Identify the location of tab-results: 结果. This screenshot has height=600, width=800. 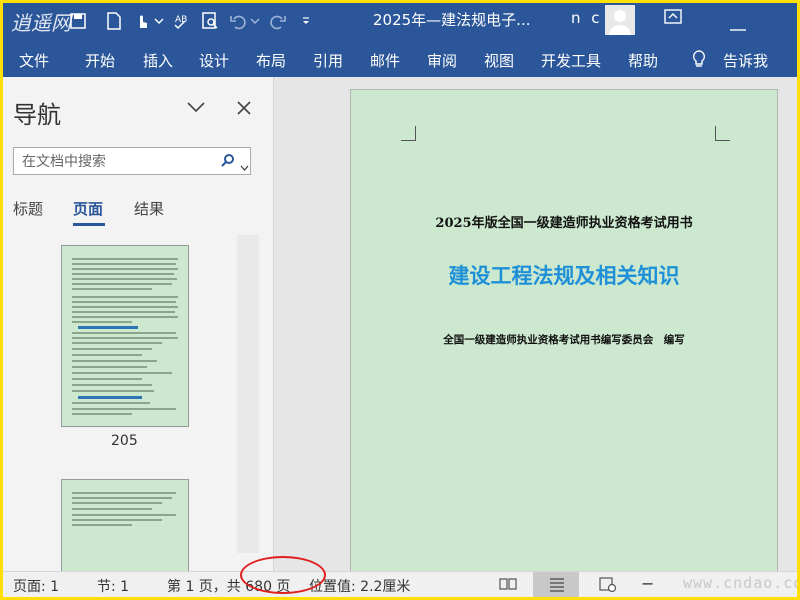
(149, 208).